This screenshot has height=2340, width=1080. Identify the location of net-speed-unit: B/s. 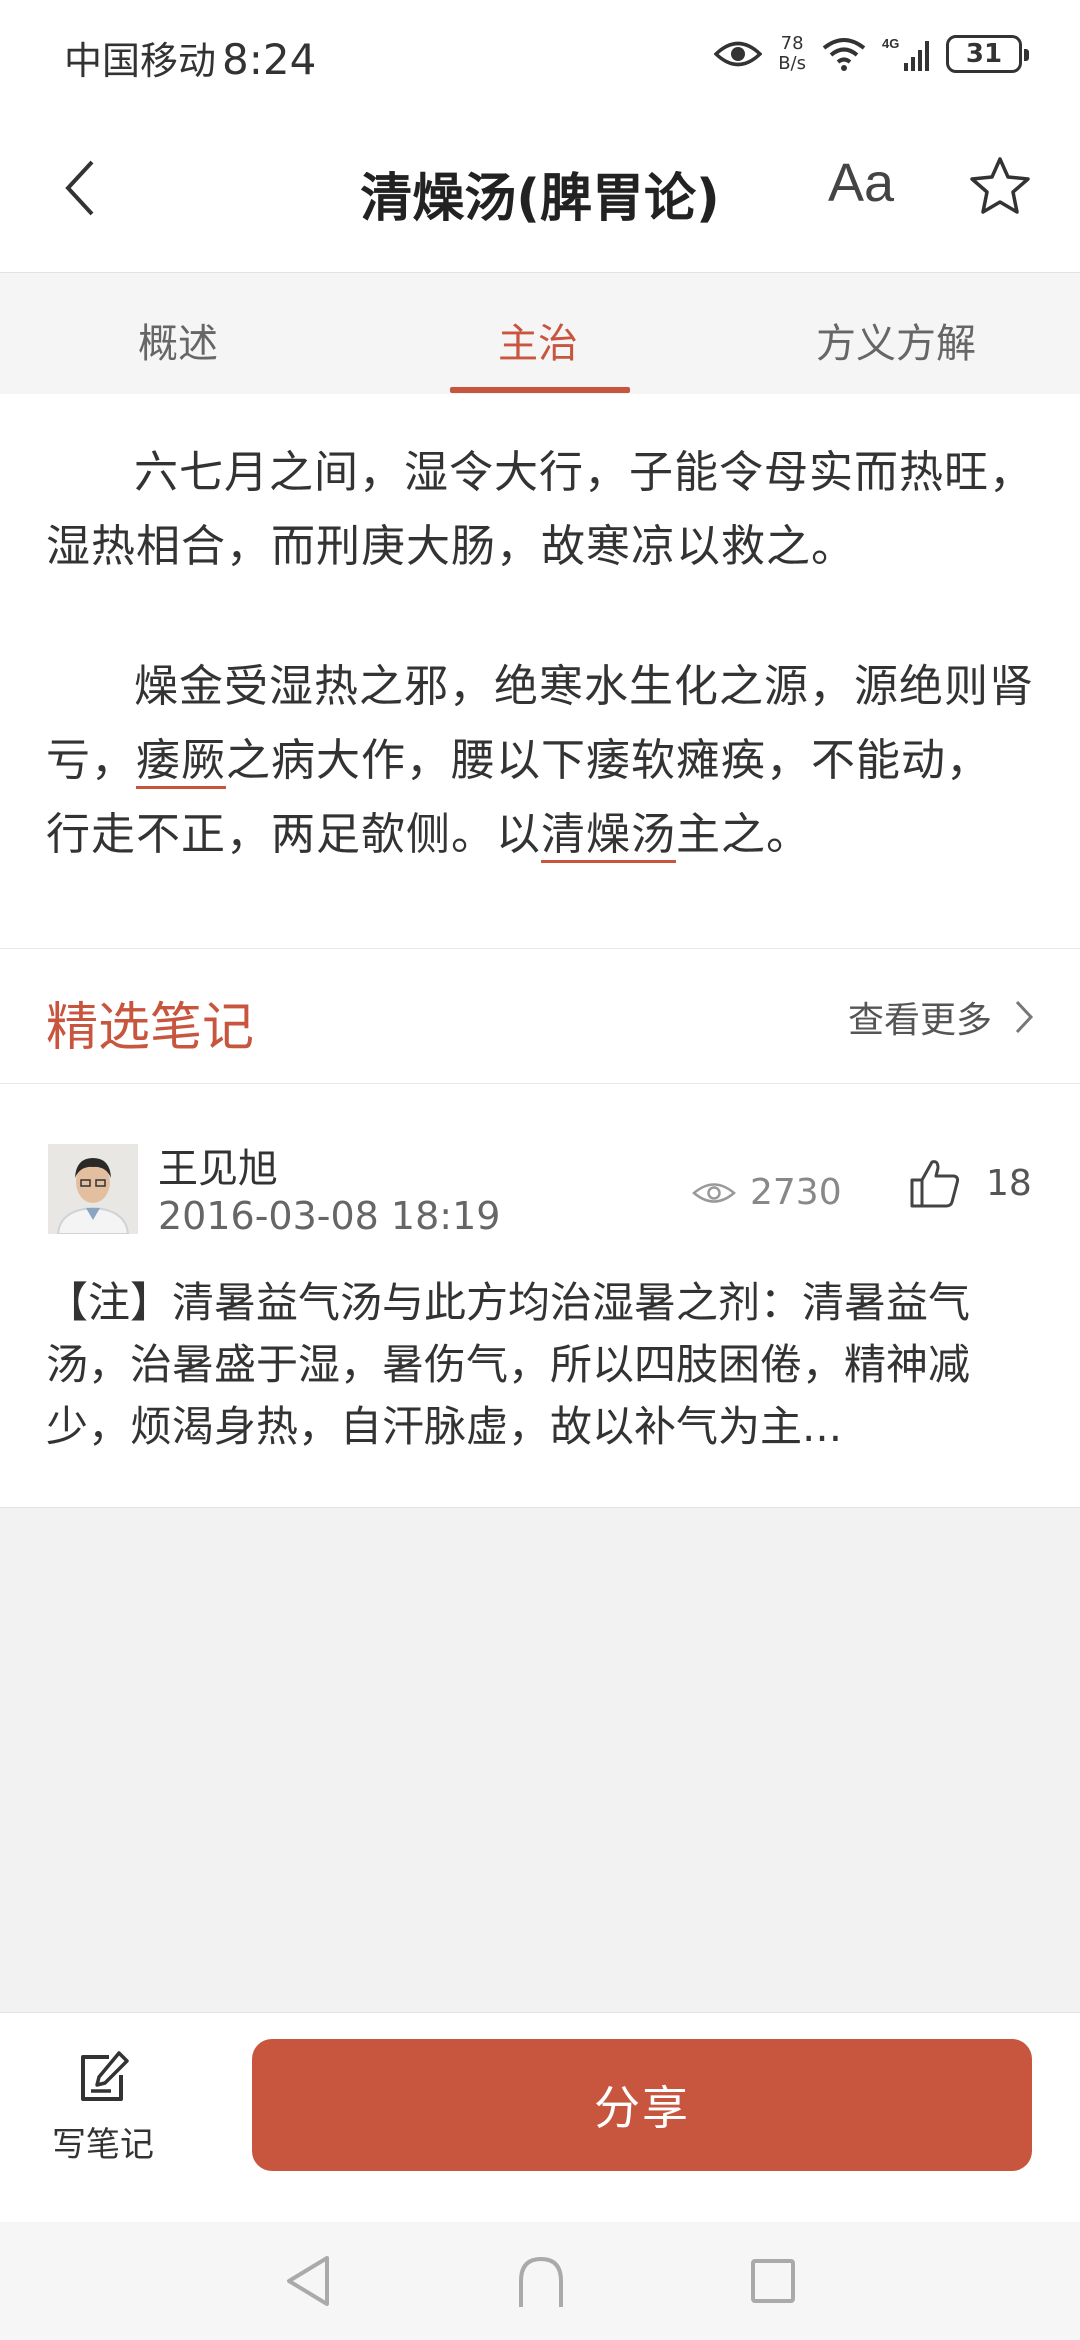
(792, 63).